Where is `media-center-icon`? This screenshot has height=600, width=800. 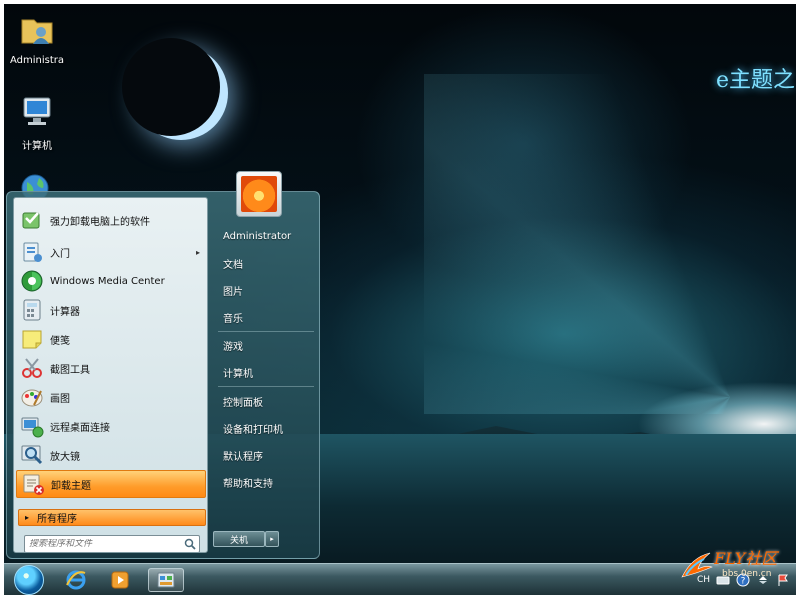 media-center-icon is located at coordinates (32, 281).